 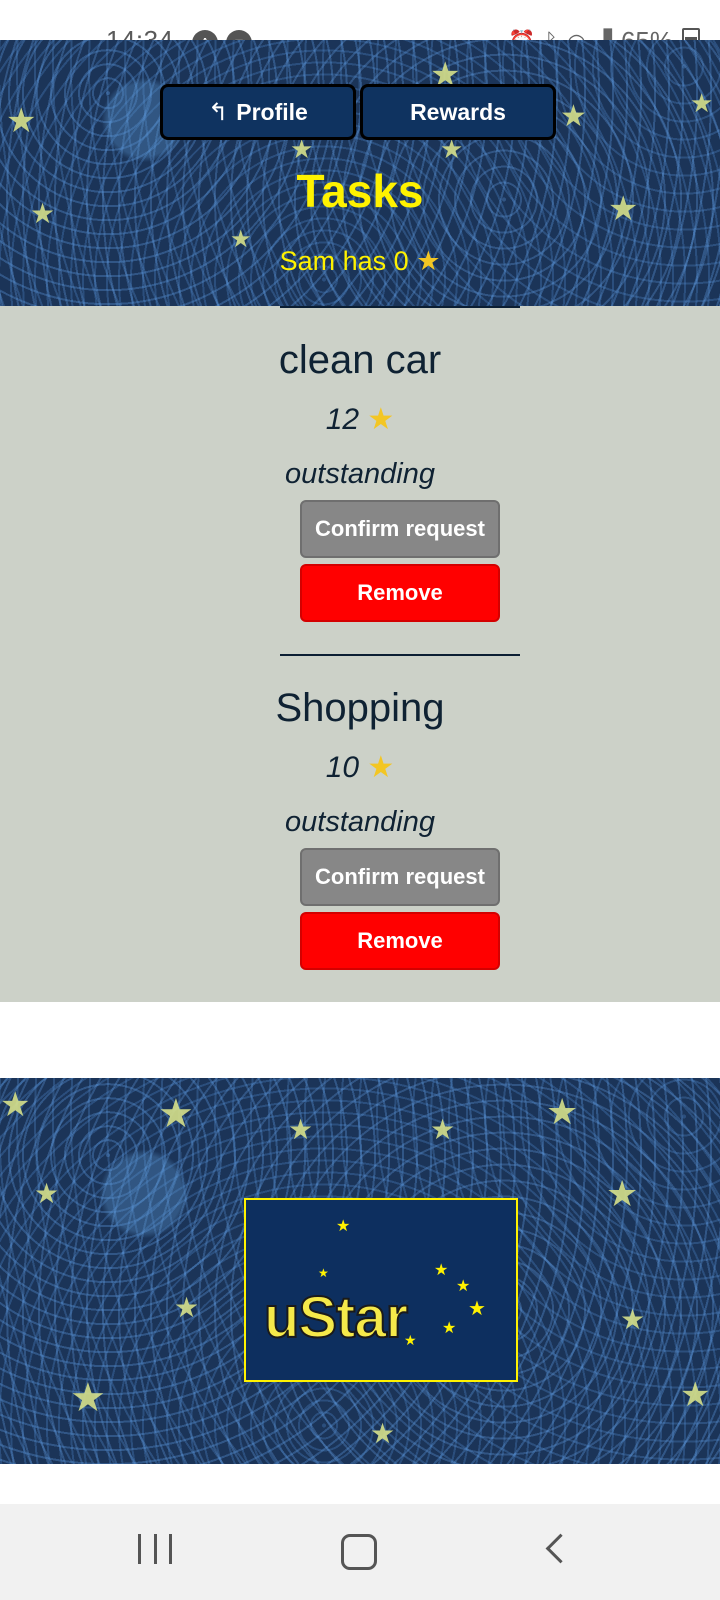 I want to click on task-points: 10 ★, so click(x=360, y=767).